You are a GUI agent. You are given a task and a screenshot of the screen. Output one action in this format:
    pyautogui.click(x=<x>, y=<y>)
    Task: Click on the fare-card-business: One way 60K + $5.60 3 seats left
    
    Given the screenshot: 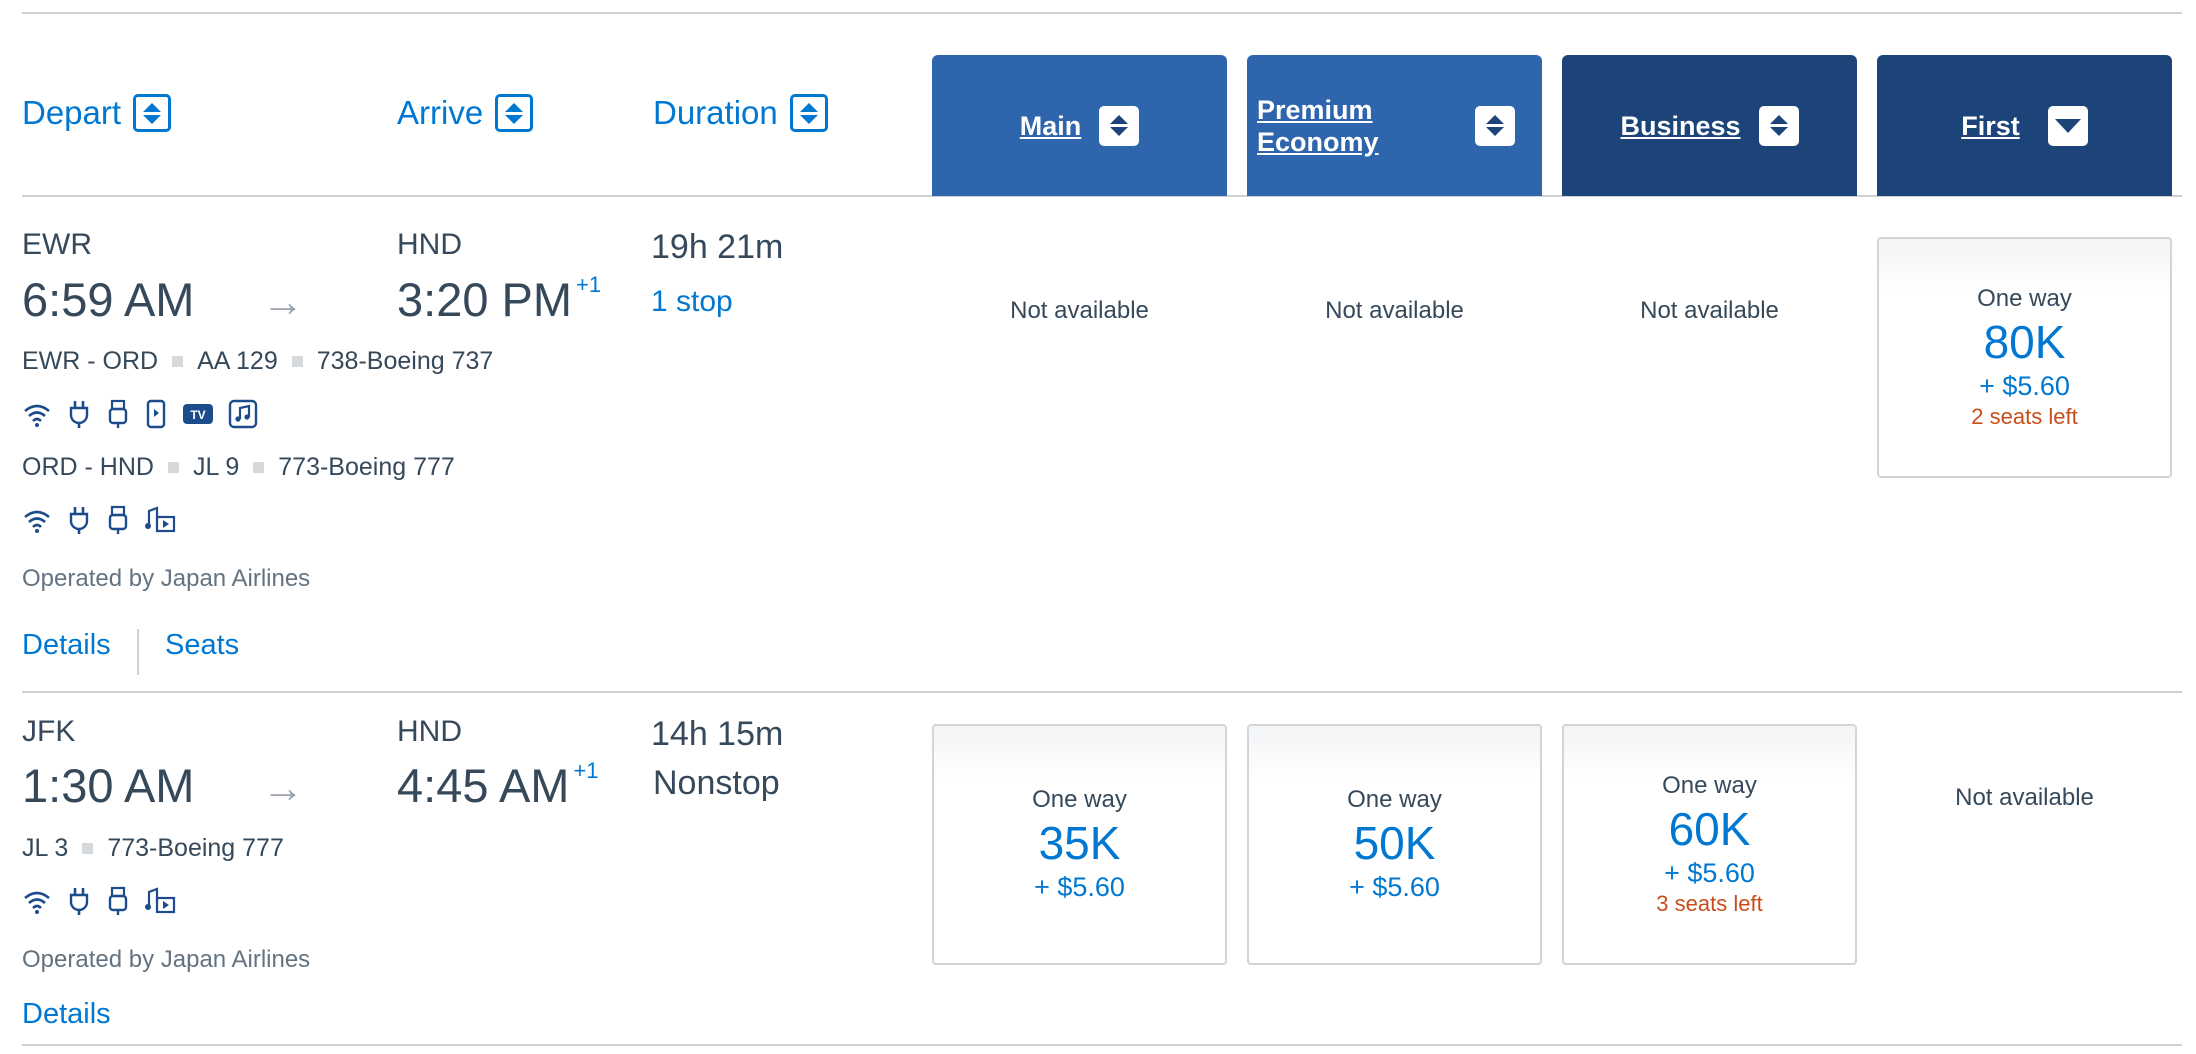 What is the action you would take?
    pyautogui.click(x=1709, y=844)
    